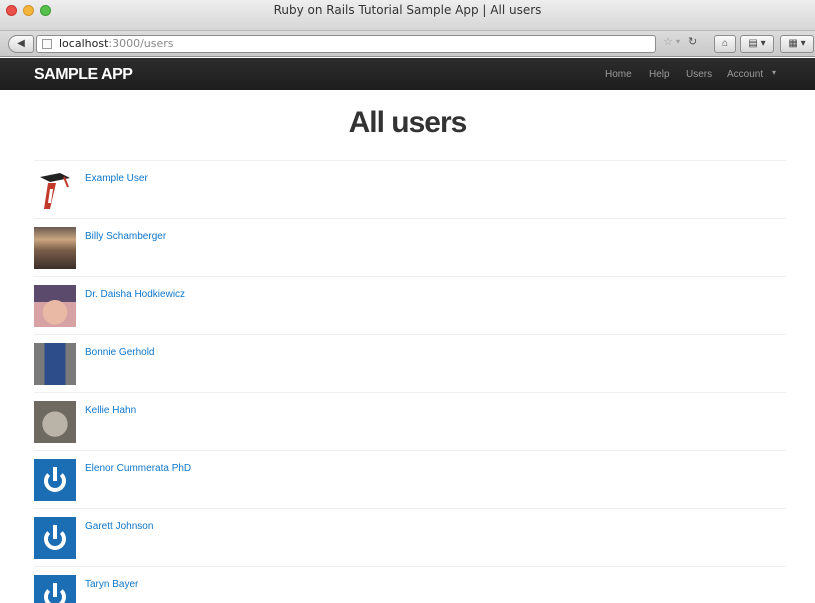  What do you see at coordinates (47, 44) in the screenshot?
I see `page-icon` at bounding box center [47, 44].